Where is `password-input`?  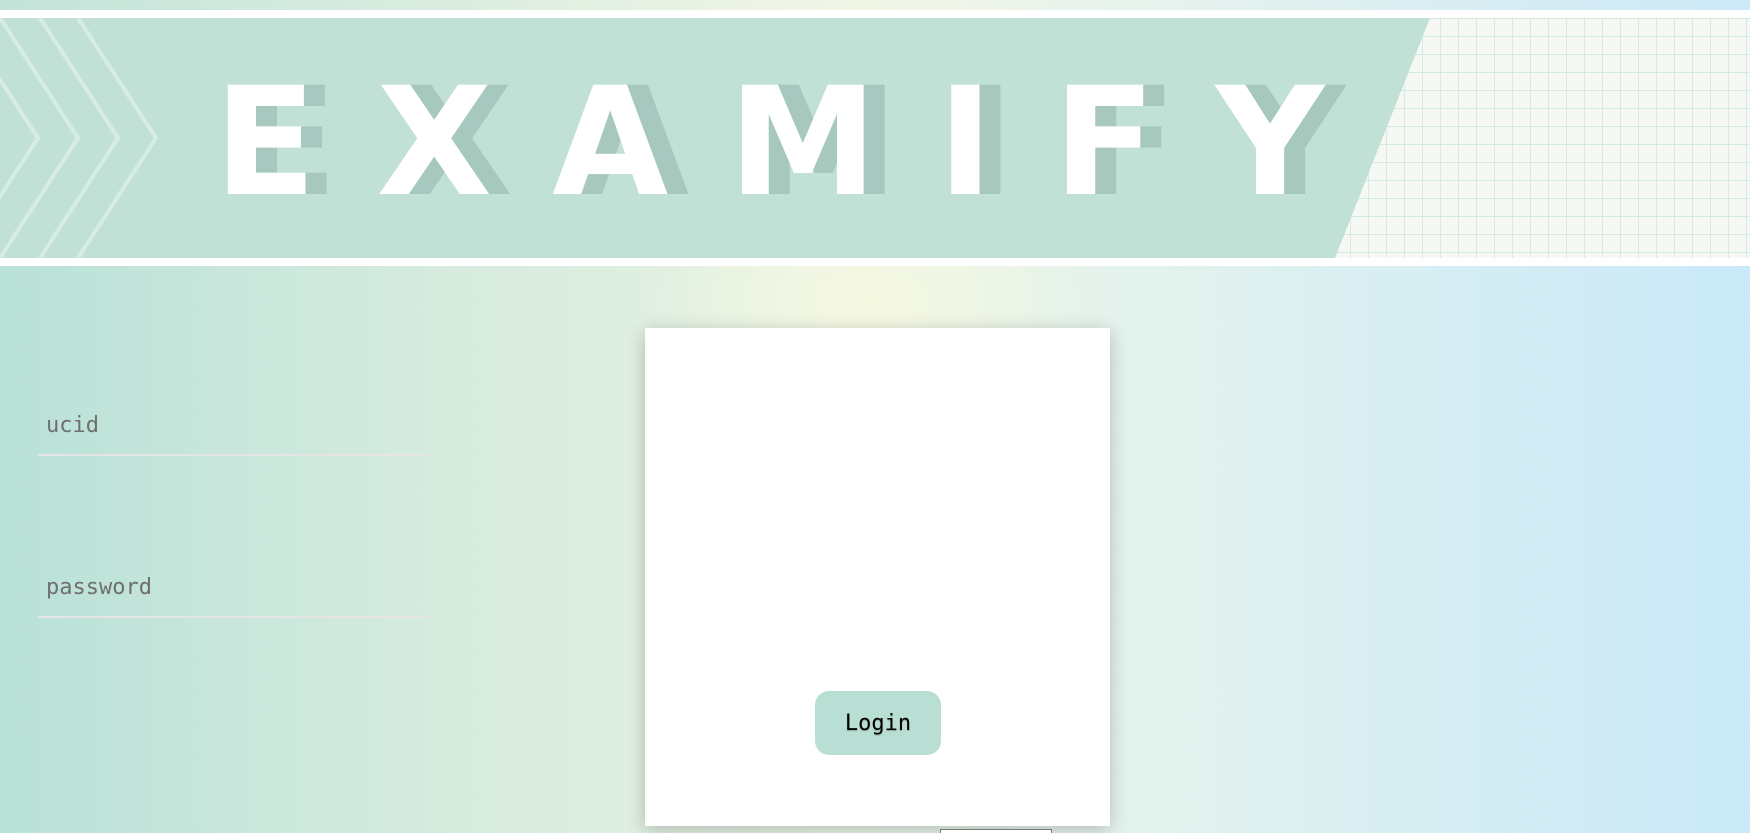
password-input is located at coordinates (233, 588).